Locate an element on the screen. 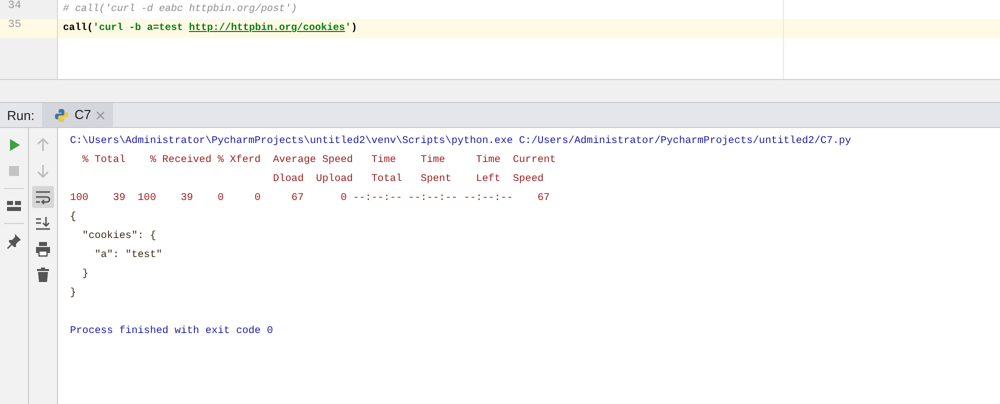  console-output: Process finished with exit code 0 is located at coordinates (171, 331).